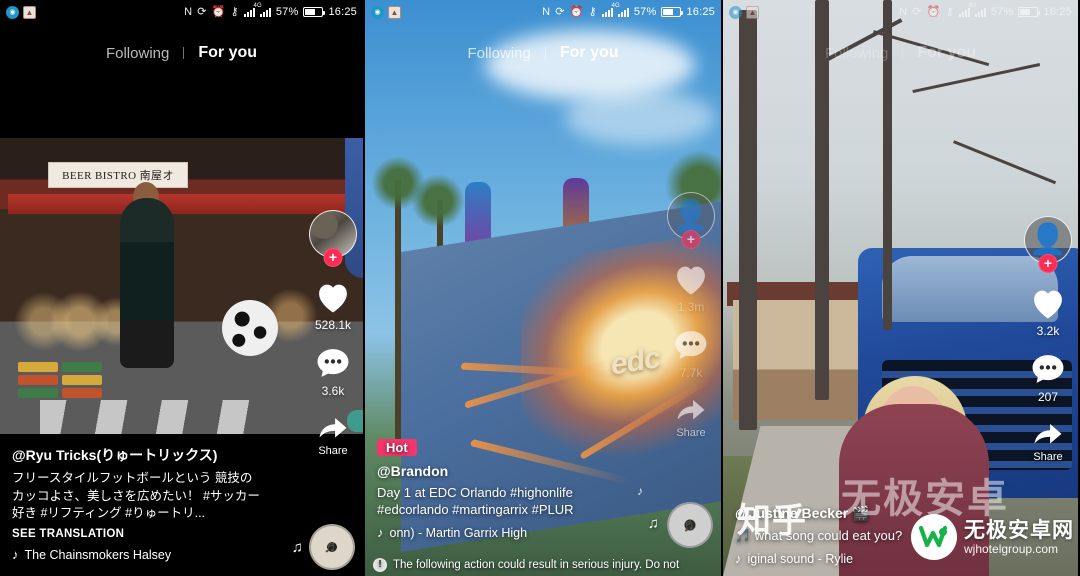 This screenshot has width=1080, height=576. I want to click on avatar-wrapper: +, so click(333, 238).